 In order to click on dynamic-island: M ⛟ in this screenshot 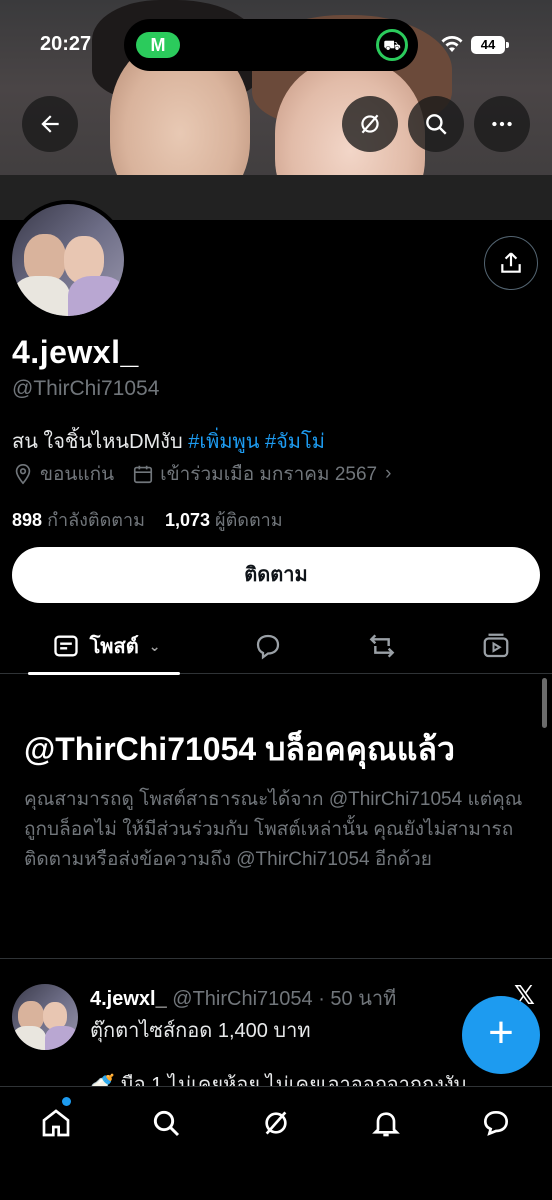, I will do `click(271, 45)`.